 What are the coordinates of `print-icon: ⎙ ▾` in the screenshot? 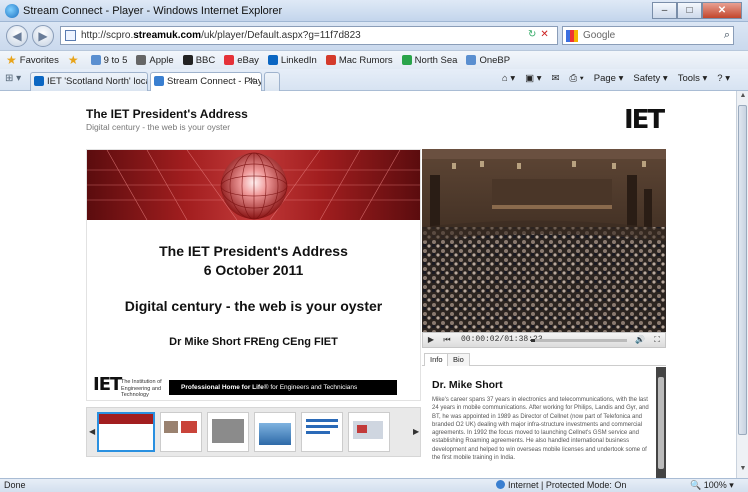 It's located at (577, 78).